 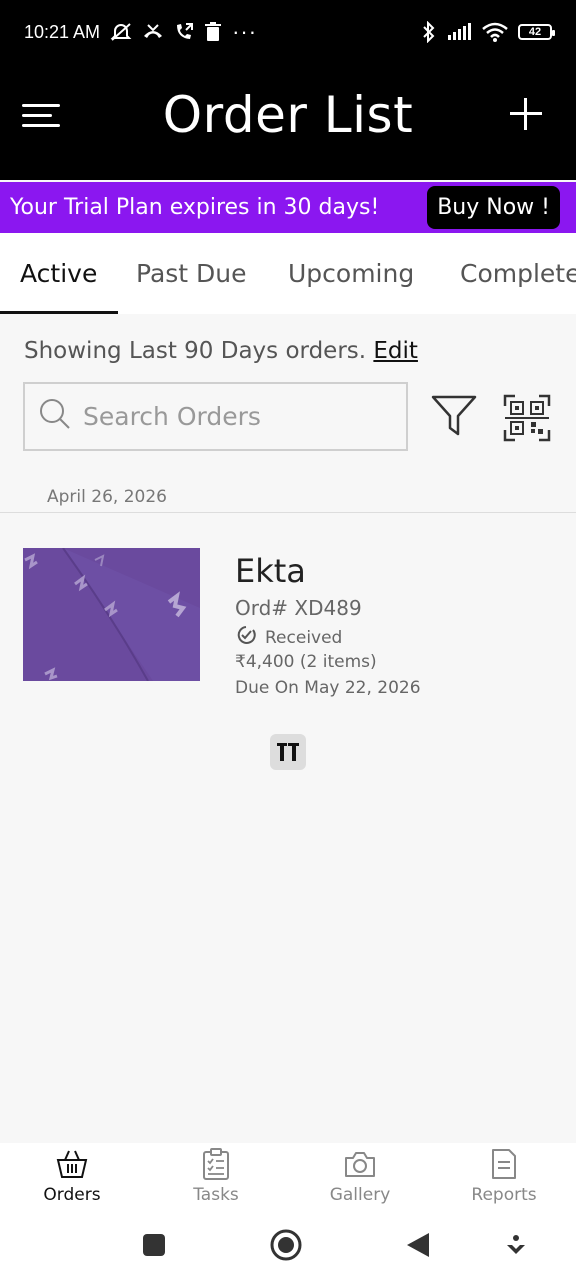 I want to click on nav-orders-label: Orders, so click(x=72, y=1195).